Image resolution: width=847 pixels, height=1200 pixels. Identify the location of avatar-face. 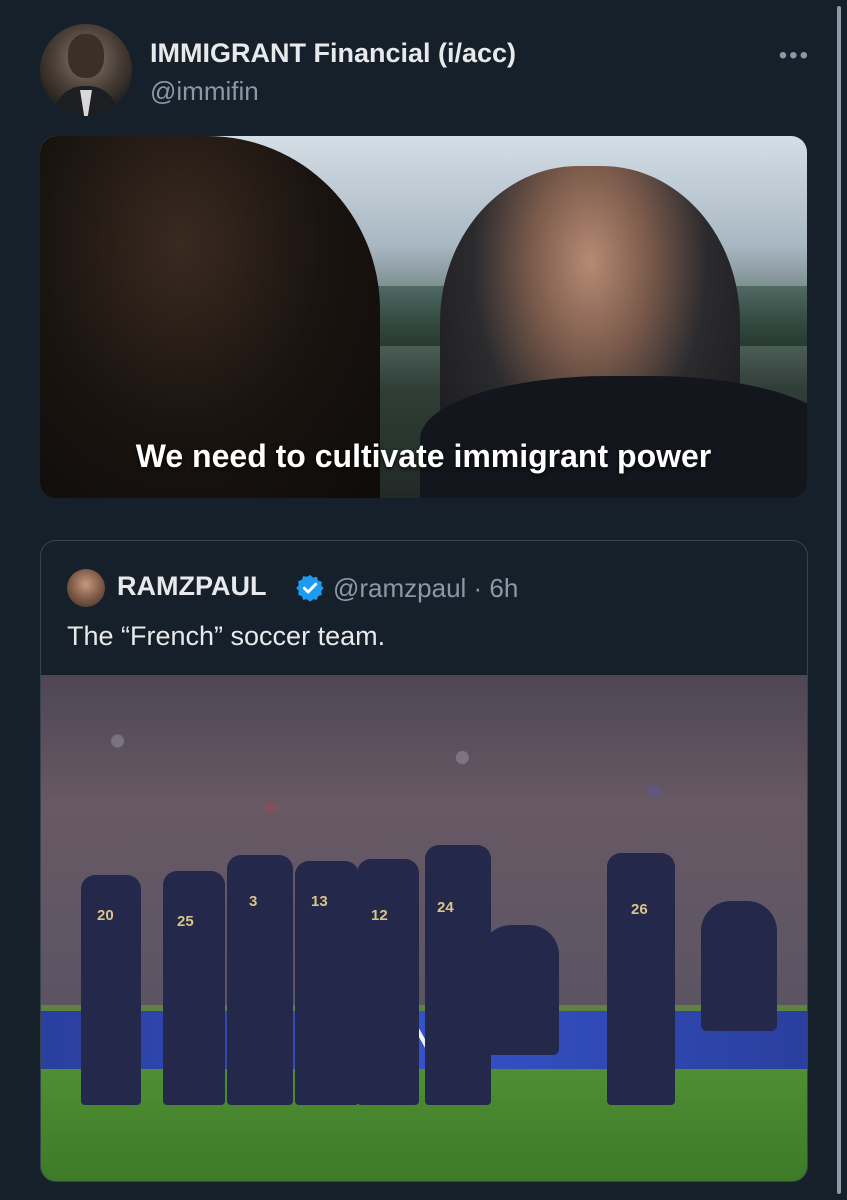
(86, 56).